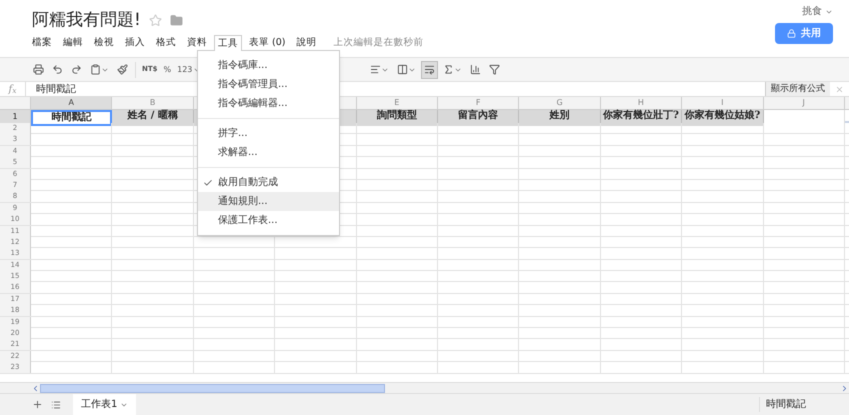 This screenshot has width=849, height=415. What do you see at coordinates (479, 118) in the screenshot?
I see `table-cell: 留言內容` at bounding box center [479, 118].